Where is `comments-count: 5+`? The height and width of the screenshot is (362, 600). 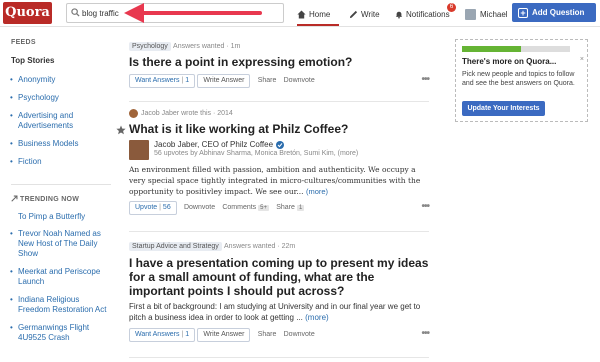 comments-count: 5+ is located at coordinates (264, 208).